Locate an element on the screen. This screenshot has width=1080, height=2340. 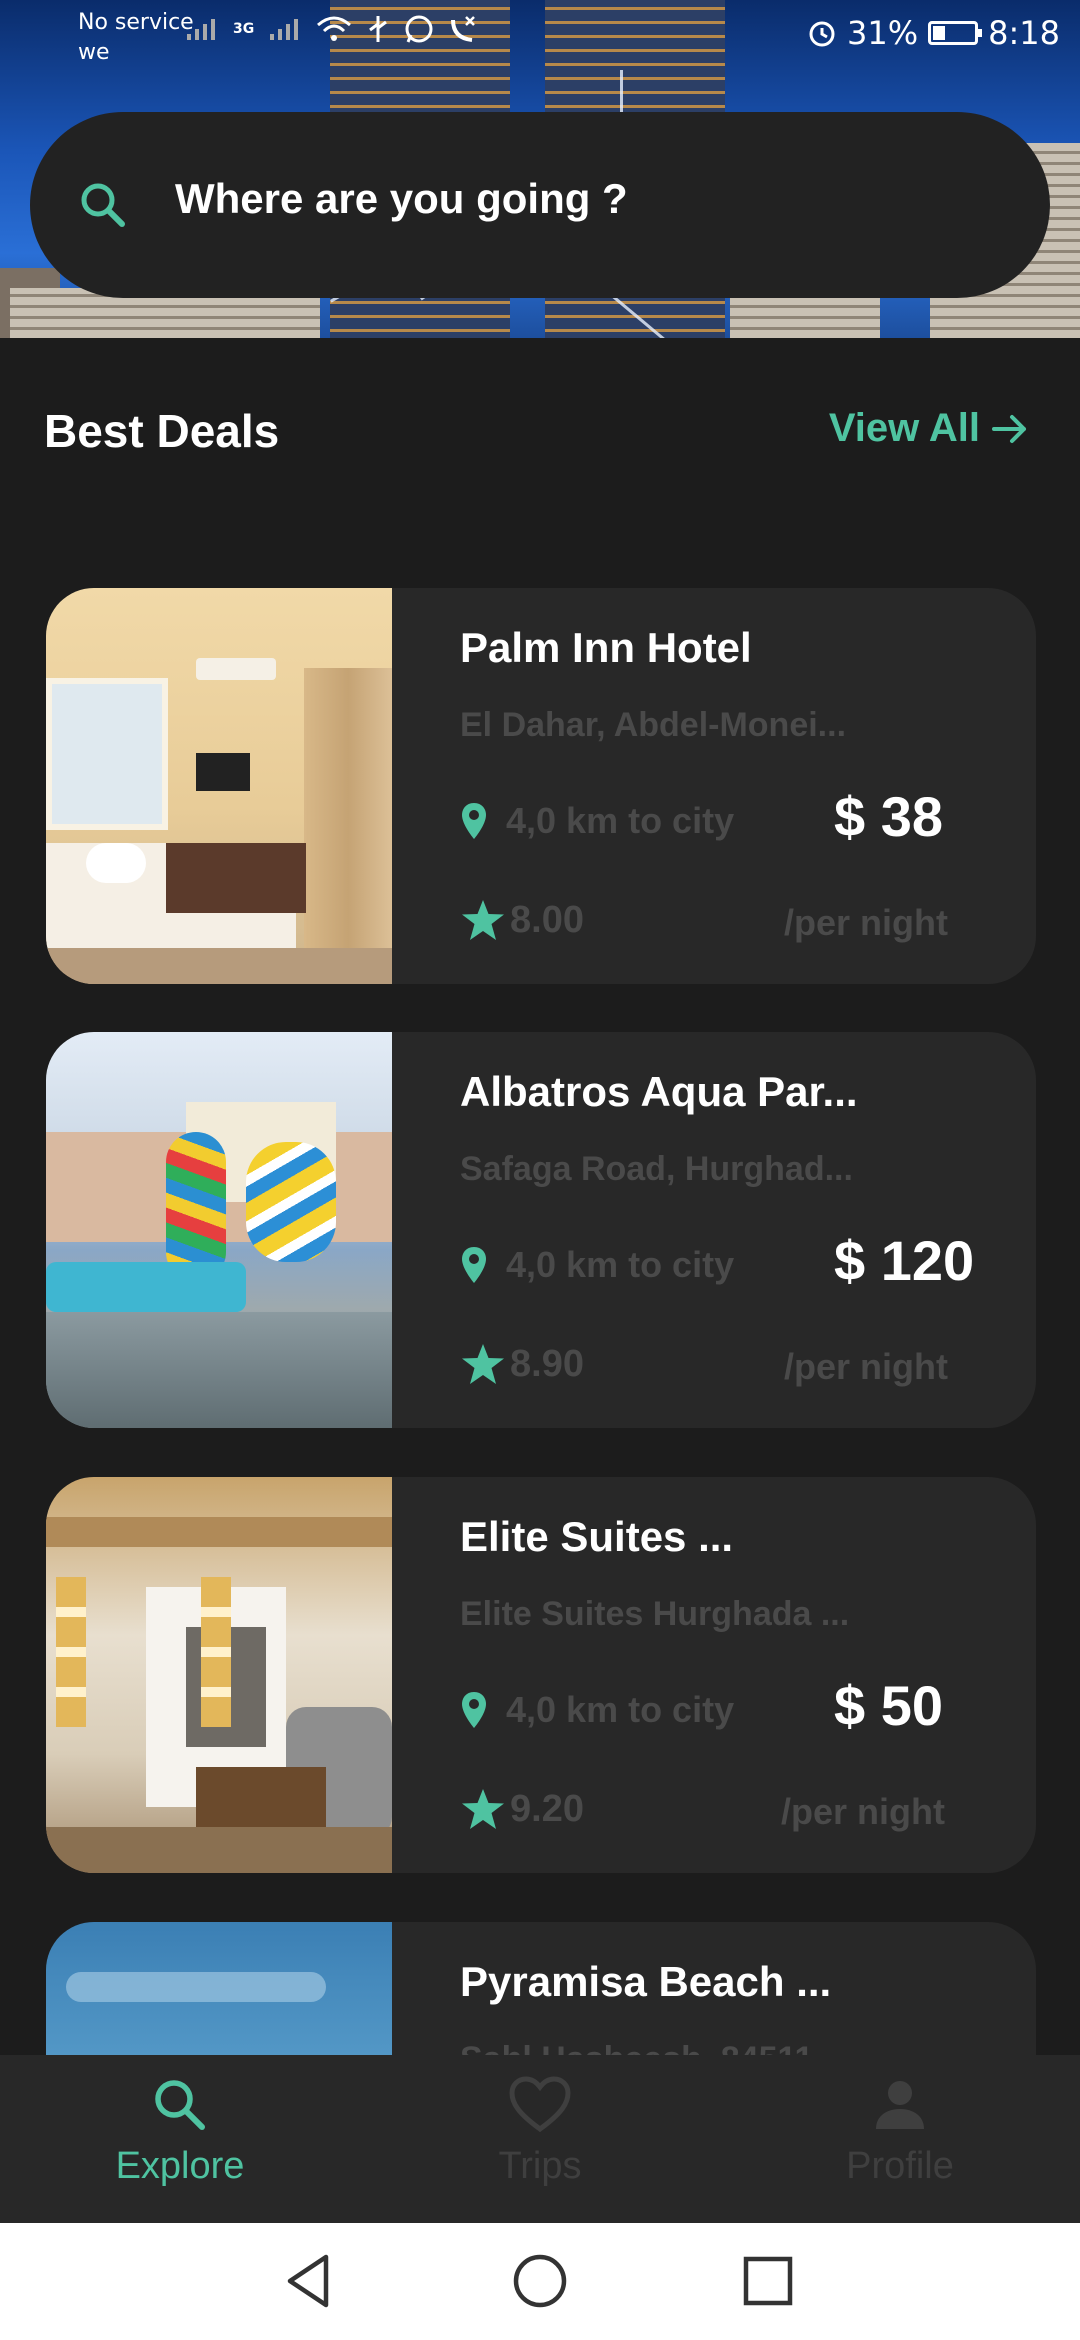
rating-row: 9.20 is located at coordinates (522, 1809).